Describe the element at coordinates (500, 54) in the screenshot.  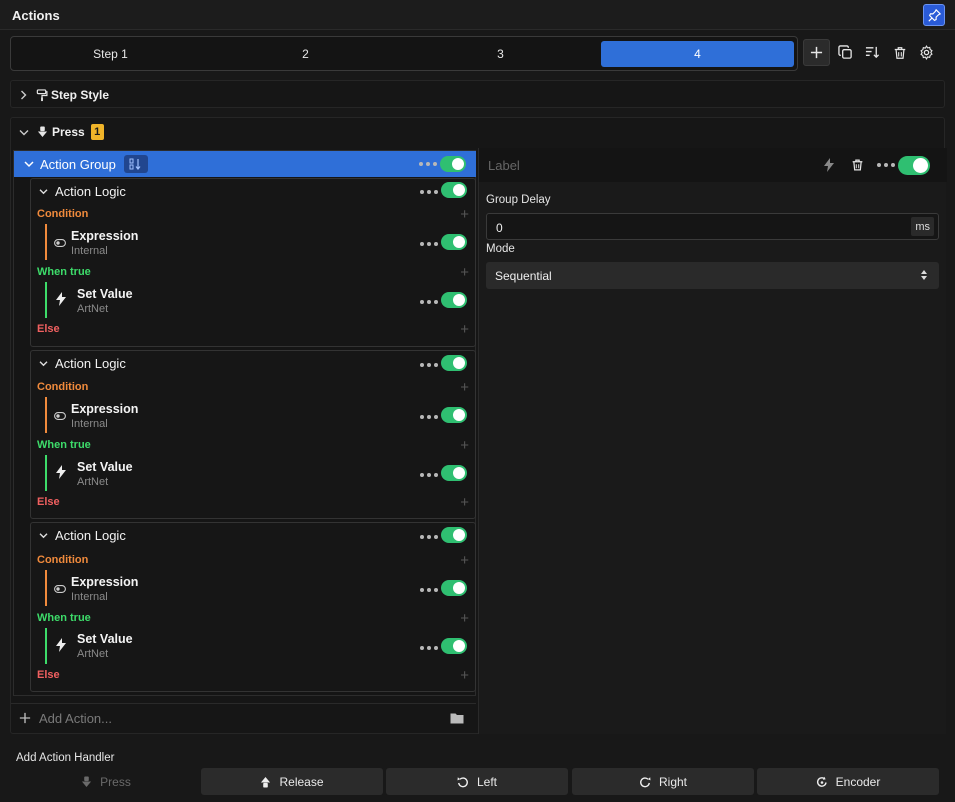
I see `tab-step-3: 3` at that location.